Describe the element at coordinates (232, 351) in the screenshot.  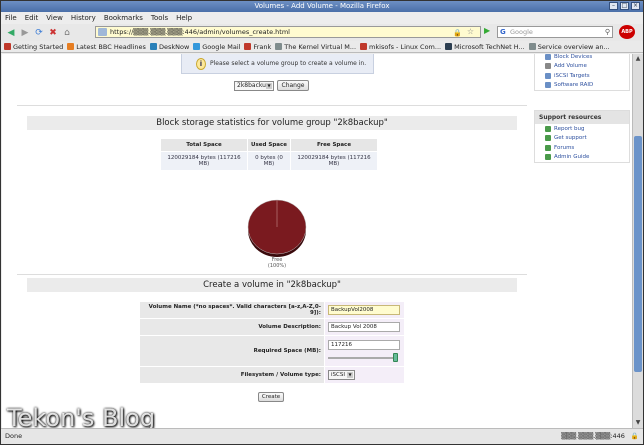
I see `required-space-label: Required Space (MB):` at that location.